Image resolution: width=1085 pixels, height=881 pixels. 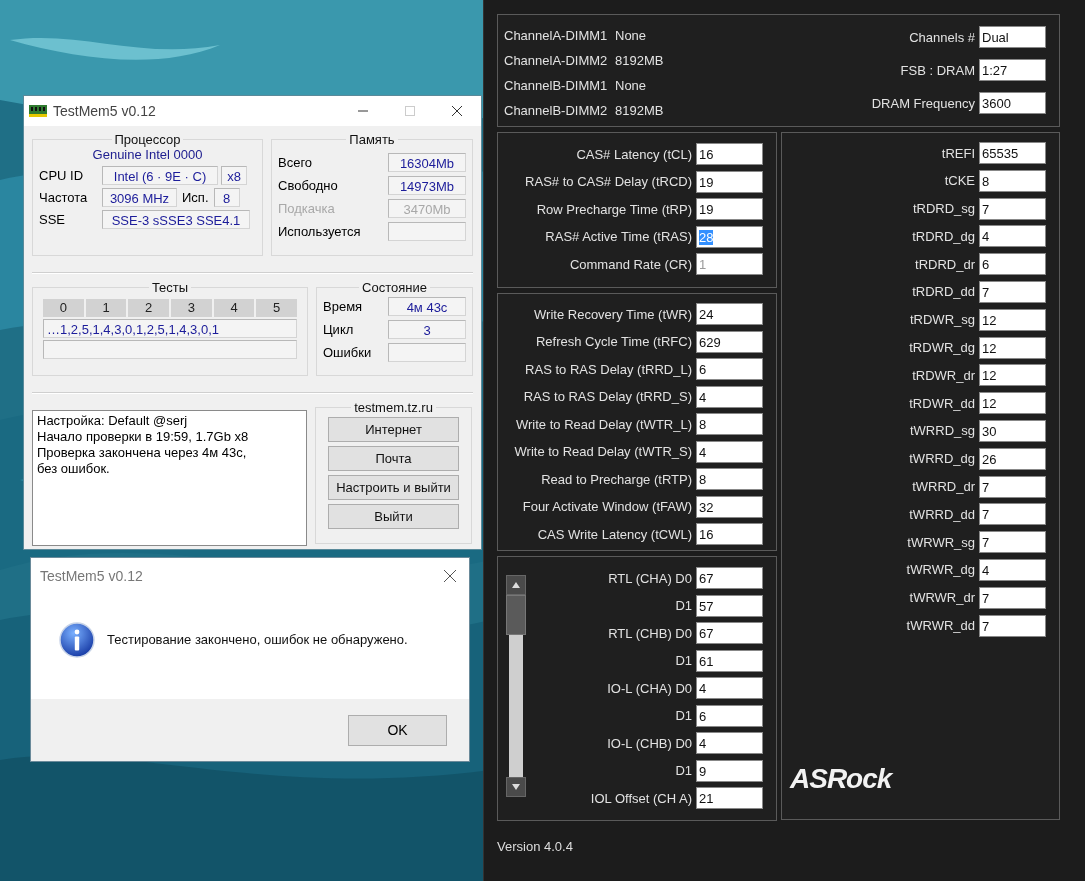 What do you see at coordinates (942, 459) in the screenshot?
I see `field-label: tWRRD_dg` at bounding box center [942, 459].